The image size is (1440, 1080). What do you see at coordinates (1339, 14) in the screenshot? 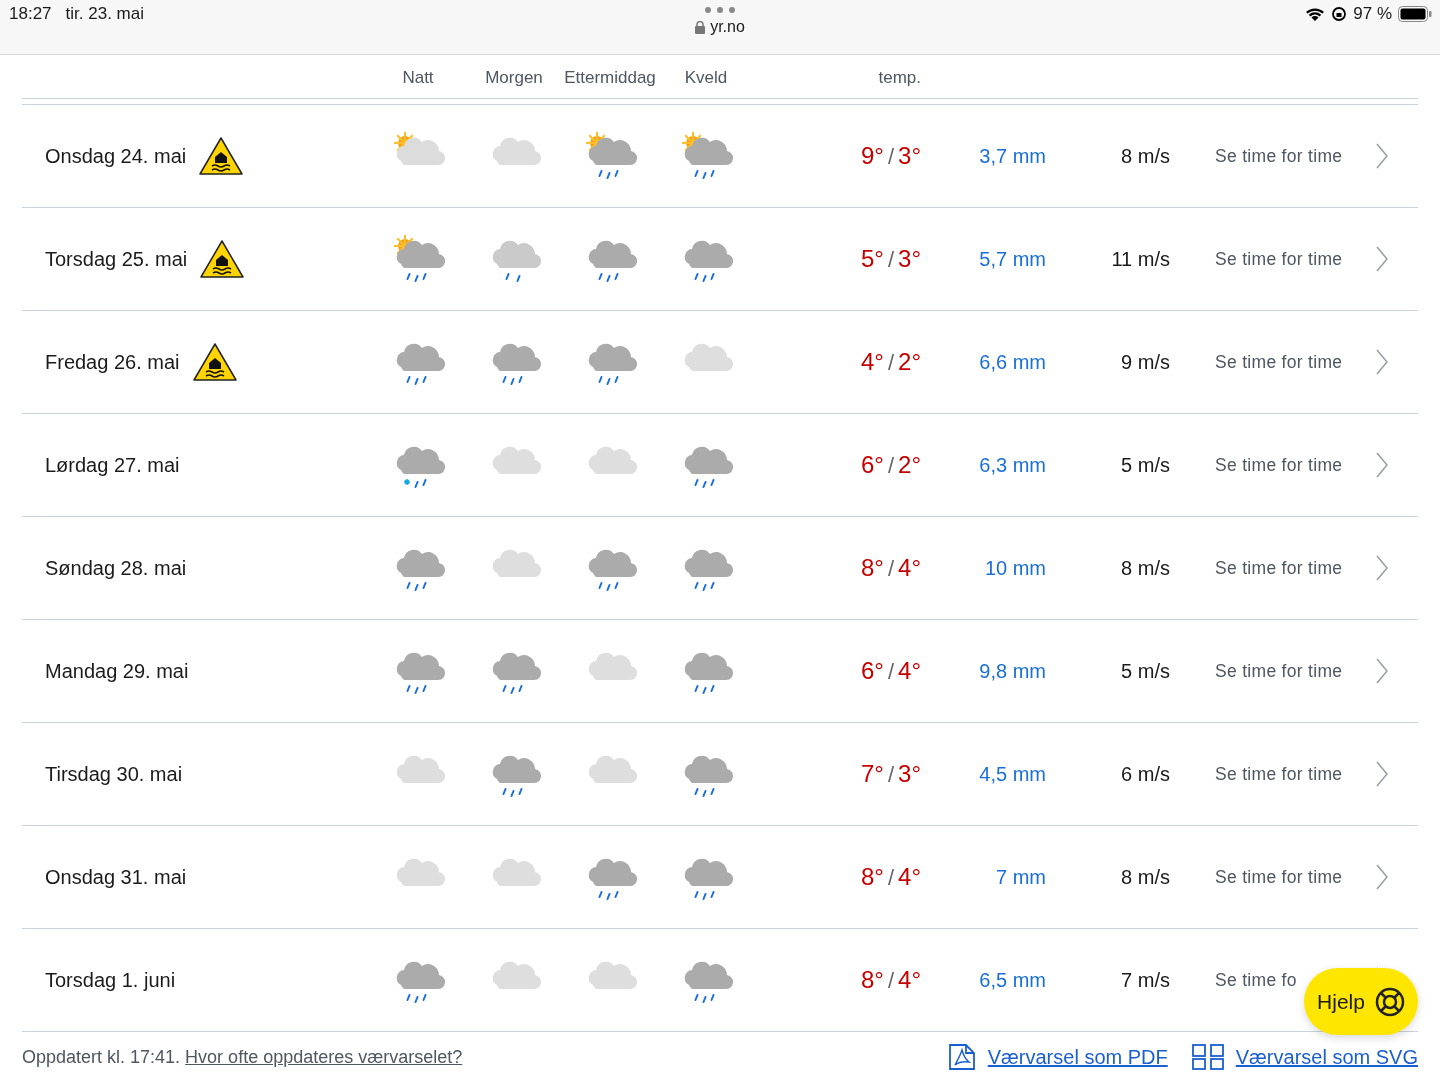
I see `rotation-lock-icon` at bounding box center [1339, 14].